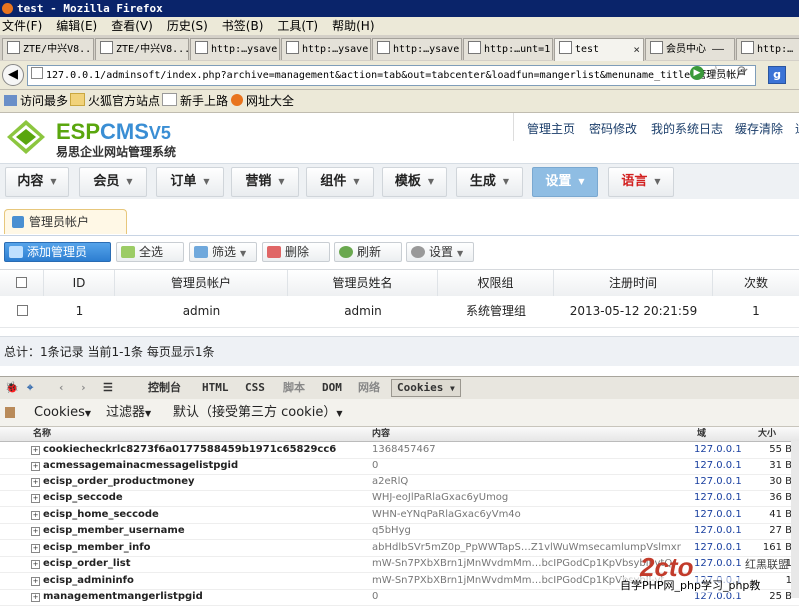 The width and height of the screenshot is (799, 606). Describe the element at coordinates (36, 101) in the screenshot. I see `bookmark-most-visited: 访问最多` at that location.